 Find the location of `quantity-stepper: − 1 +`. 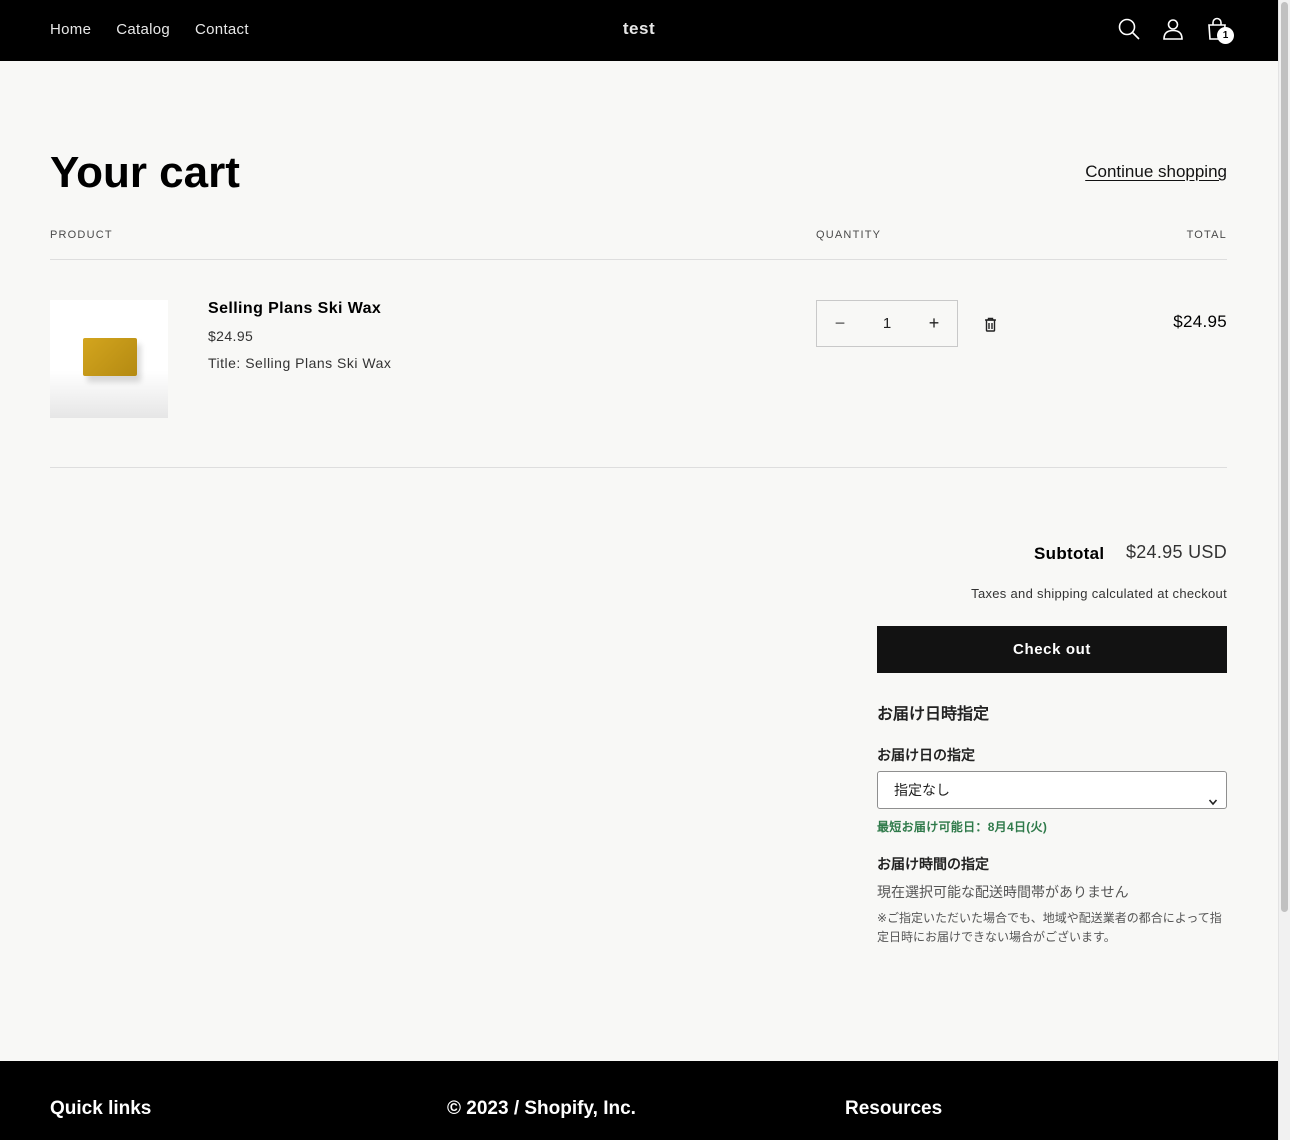

quantity-stepper: − 1 + is located at coordinates (887, 323).